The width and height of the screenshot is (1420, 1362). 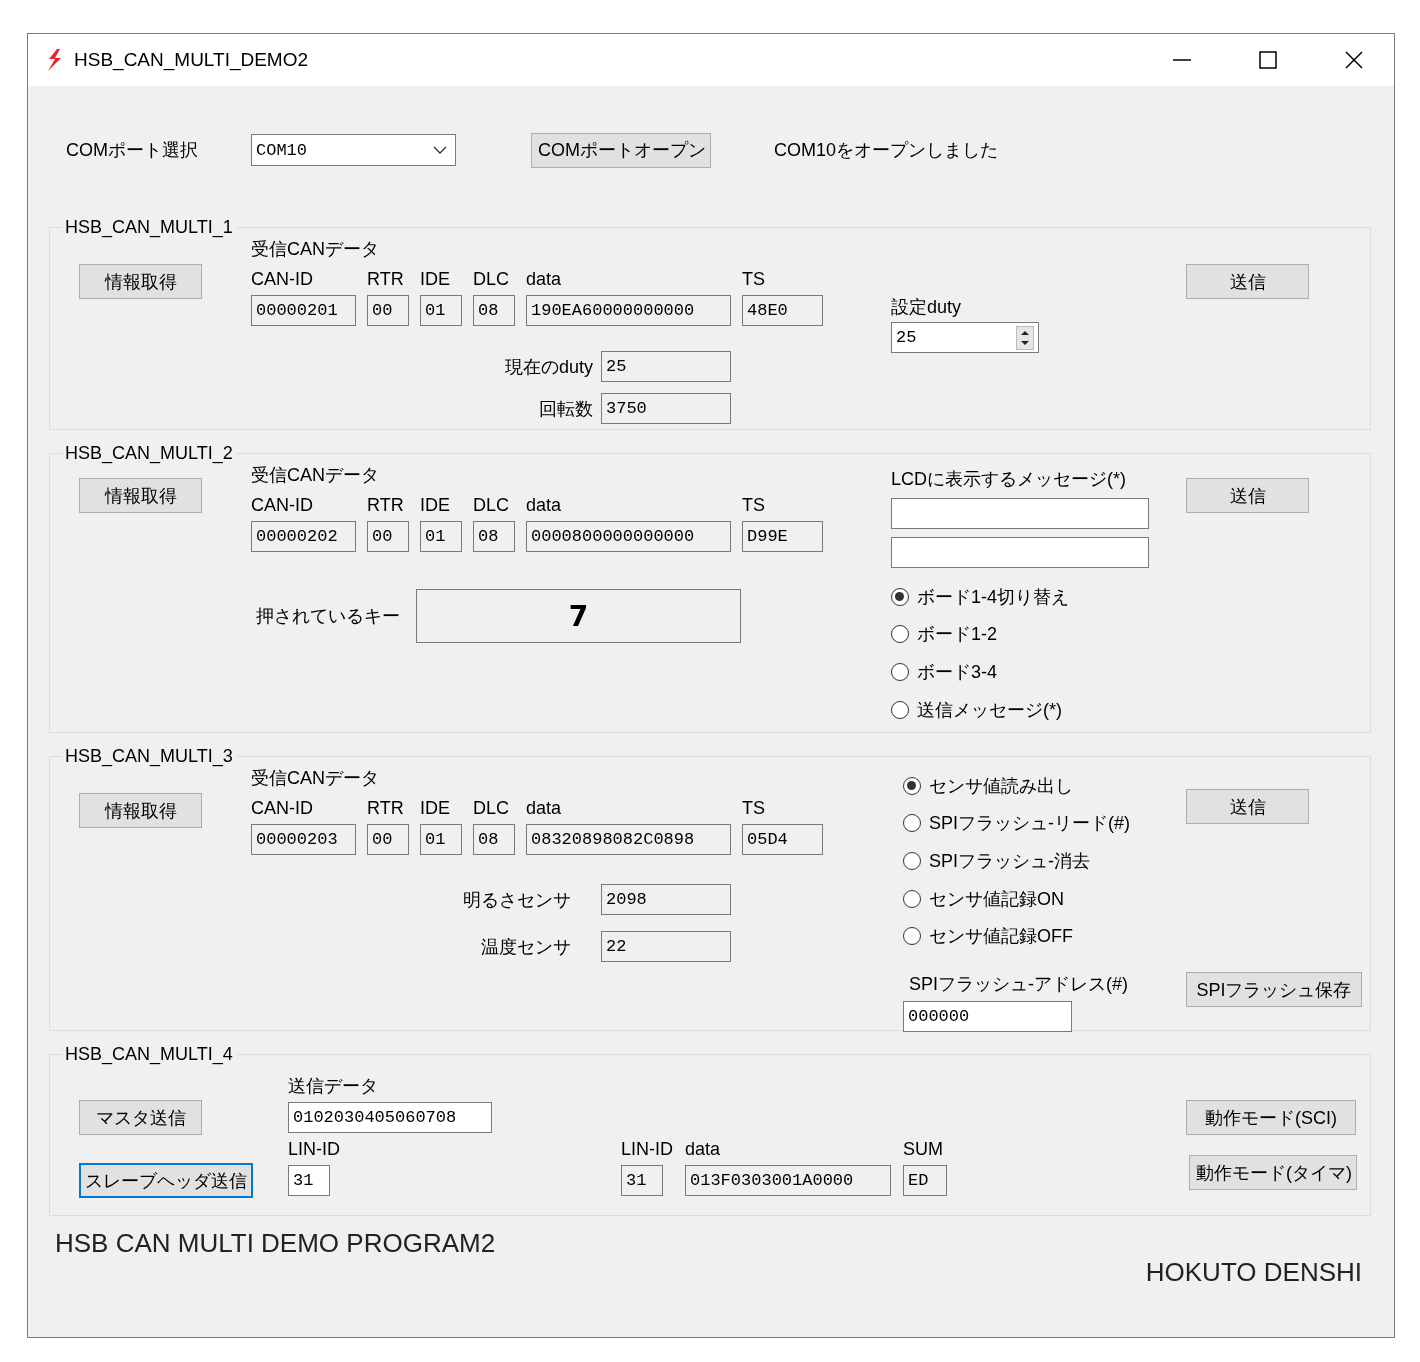 What do you see at coordinates (1016, 786) in the screenshot?
I see `mode-radio: センサ値読み出し` at bounding box center [1016, 786].